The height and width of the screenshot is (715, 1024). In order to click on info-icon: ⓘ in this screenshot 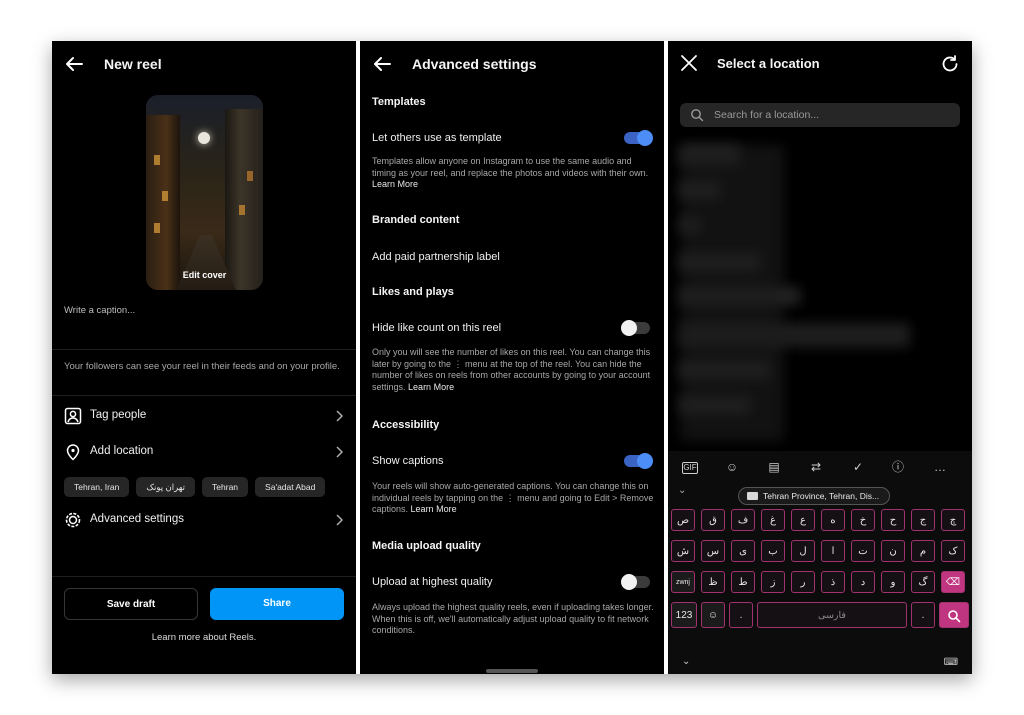, I will do `click(898, 467)`.